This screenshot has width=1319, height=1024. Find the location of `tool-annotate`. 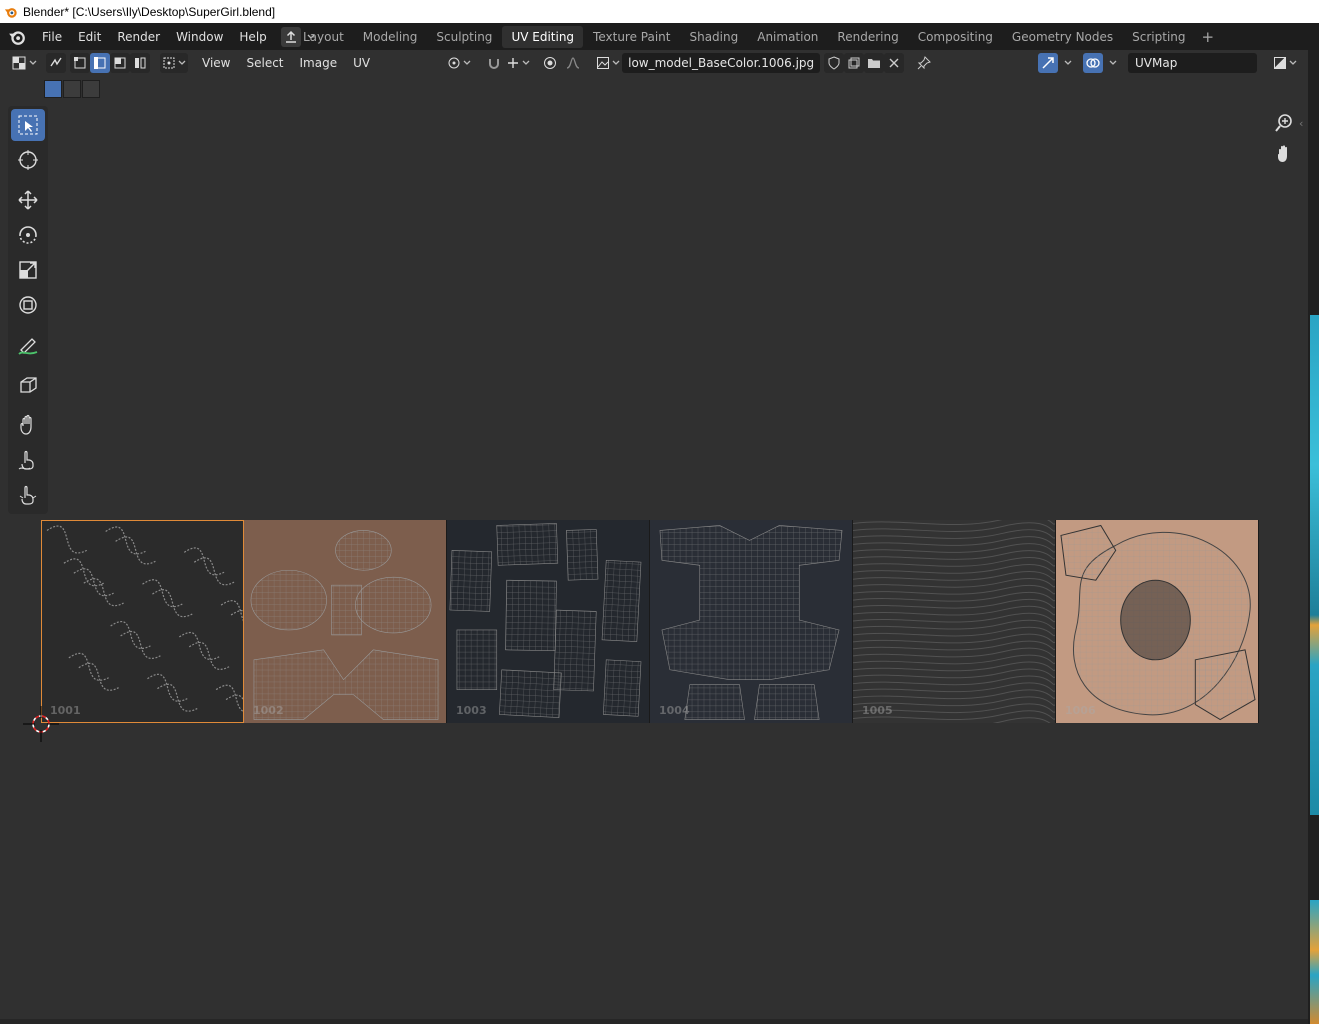

tool-annotate is located at coordinates (28, 346).